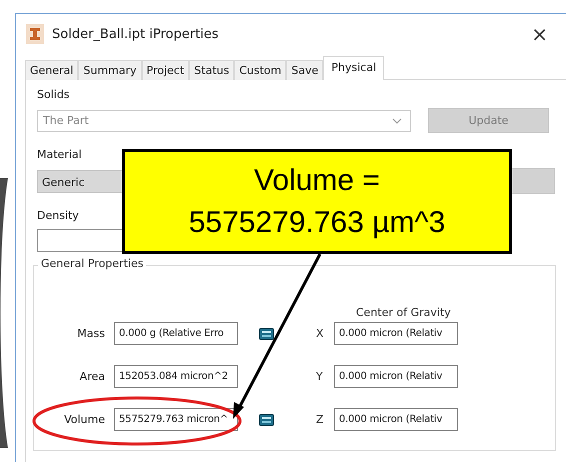  What do you see at coordinates (353, 68) in the screenshot?
I see `tab: Physical` at bounding box center [353, 68].